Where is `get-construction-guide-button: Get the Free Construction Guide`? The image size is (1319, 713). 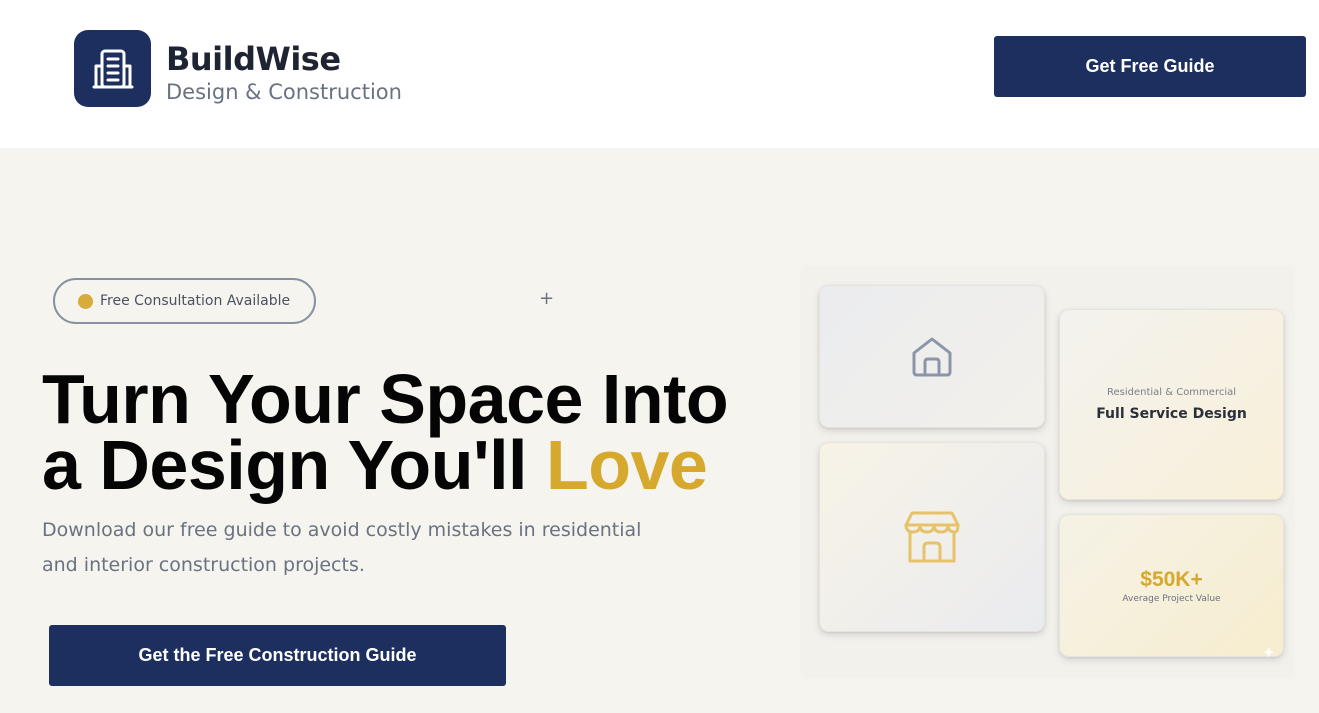
get-construction-guide-button: Get the Free Construction Guide is located at coordinates (277, 655).